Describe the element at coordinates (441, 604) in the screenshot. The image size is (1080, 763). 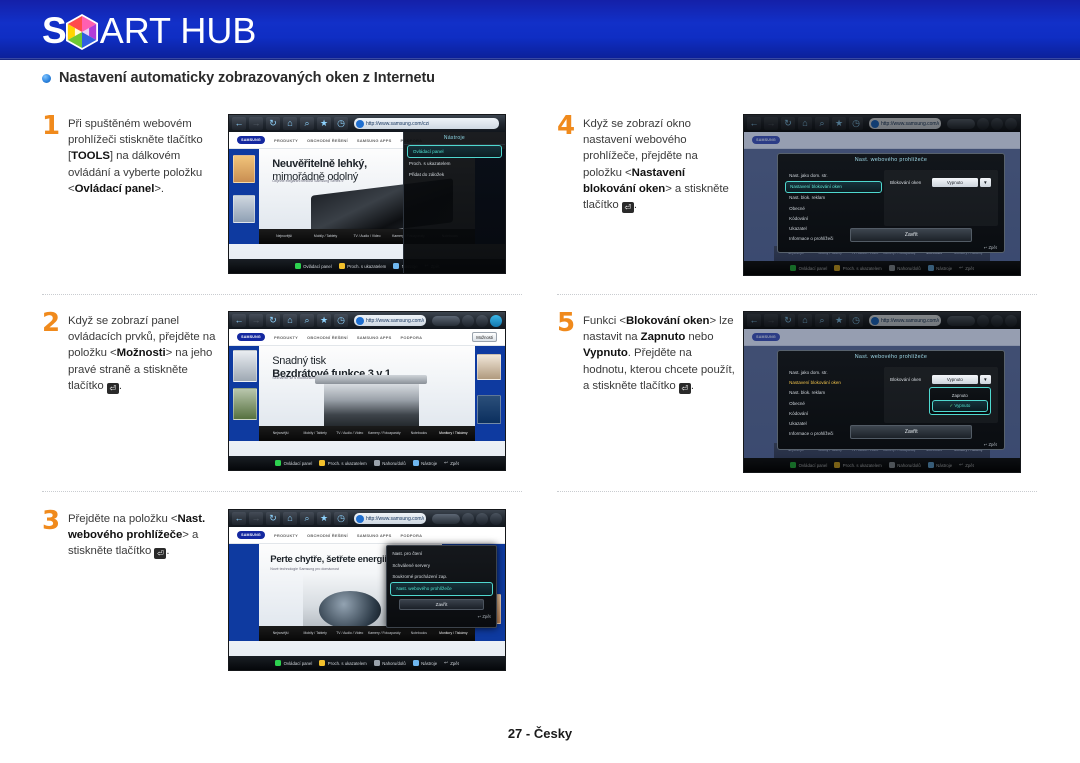
I see `options-close-button: Zavřít` at that location.